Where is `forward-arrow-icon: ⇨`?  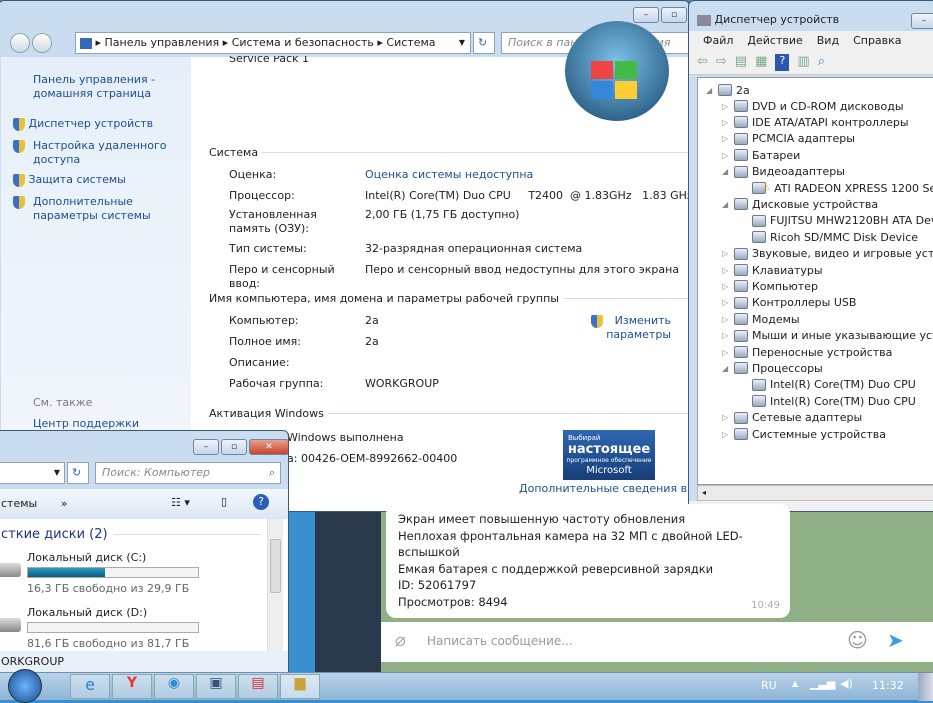 forward-arrow-icon: ⇨ is located at coordinates (721, 62).